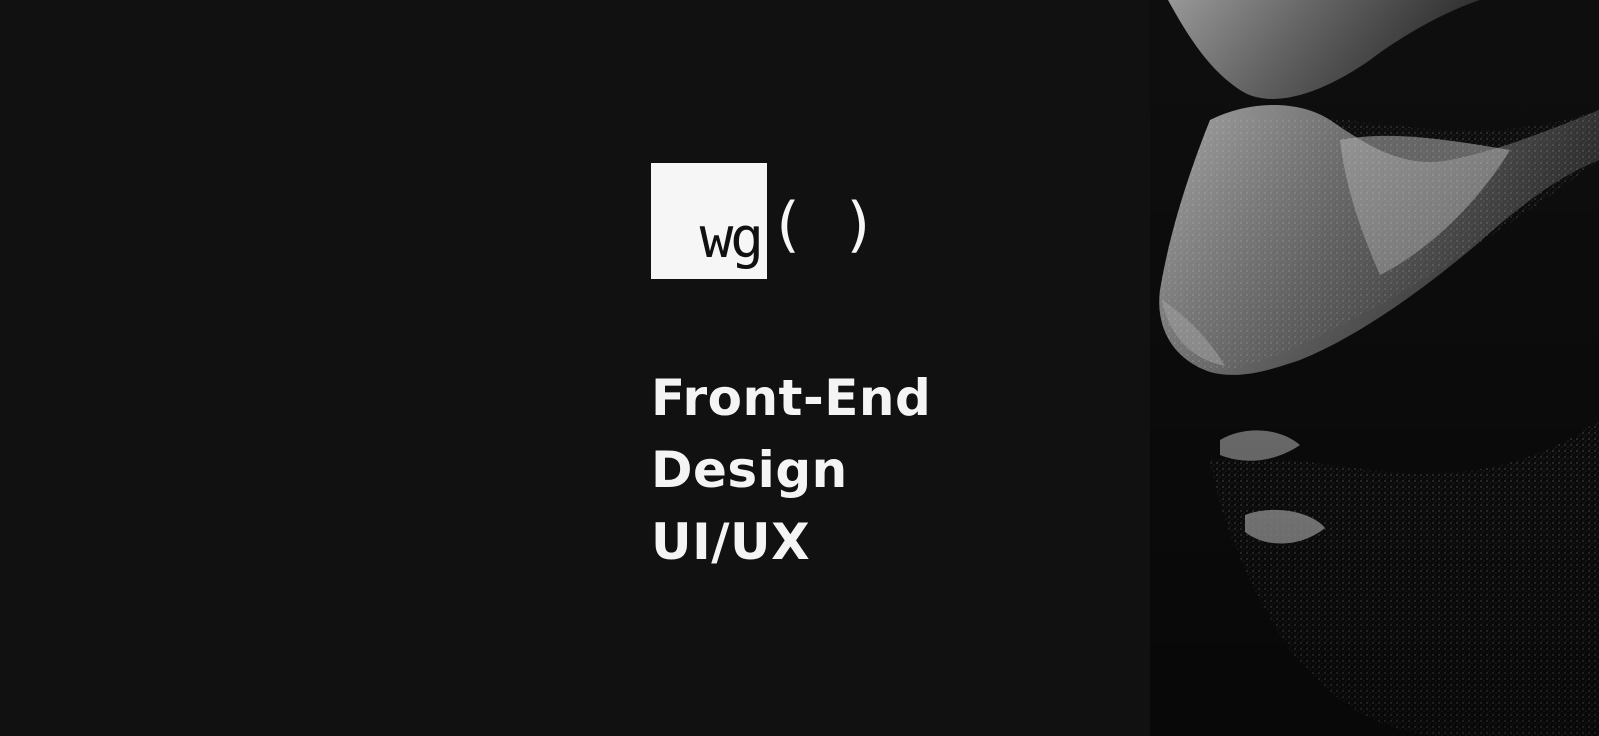 The width and height of the screenshot is (1599, 736). Describe the element at coordinates (731, 542) in the screenshot. I see `headline-line-ui-ux: UI/UX` at that location.